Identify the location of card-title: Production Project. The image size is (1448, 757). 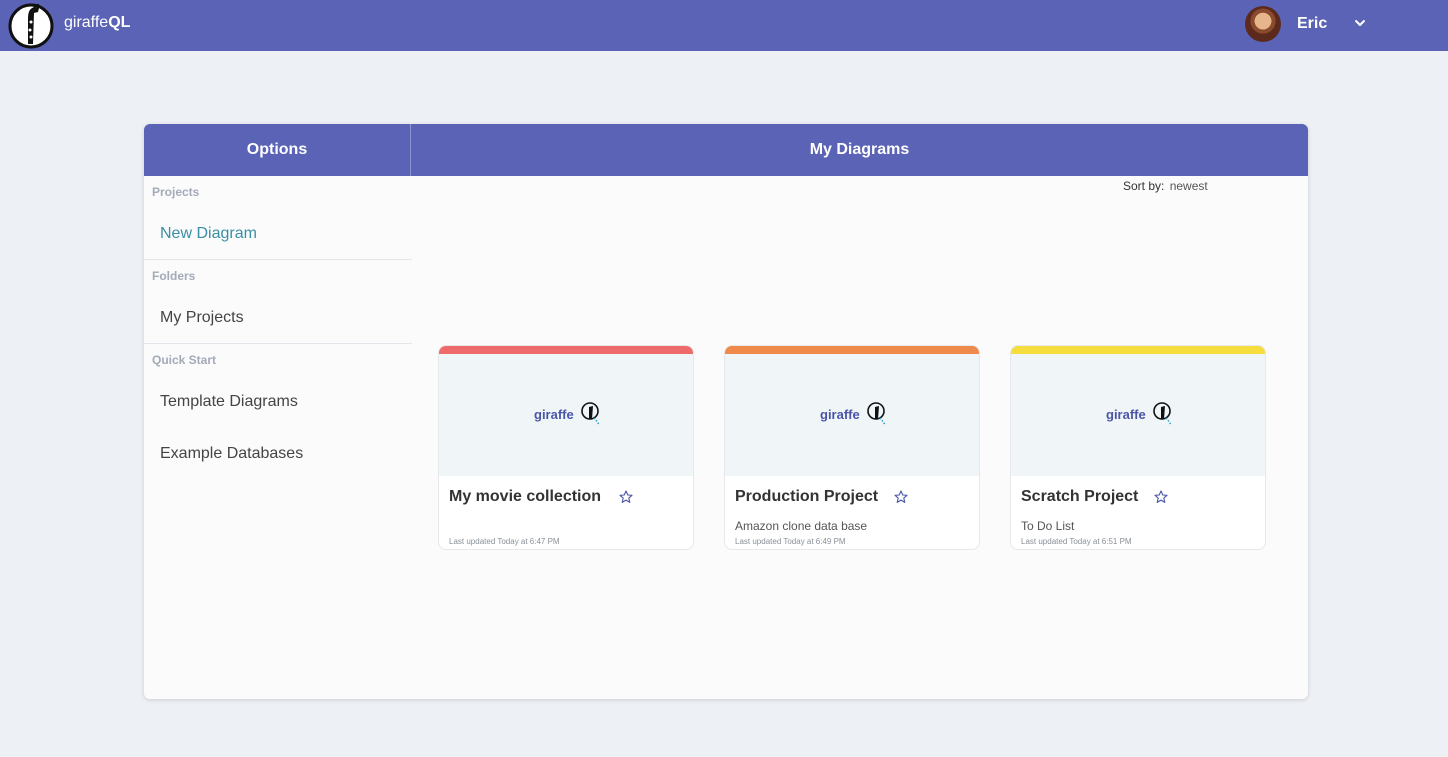
(807, 496).